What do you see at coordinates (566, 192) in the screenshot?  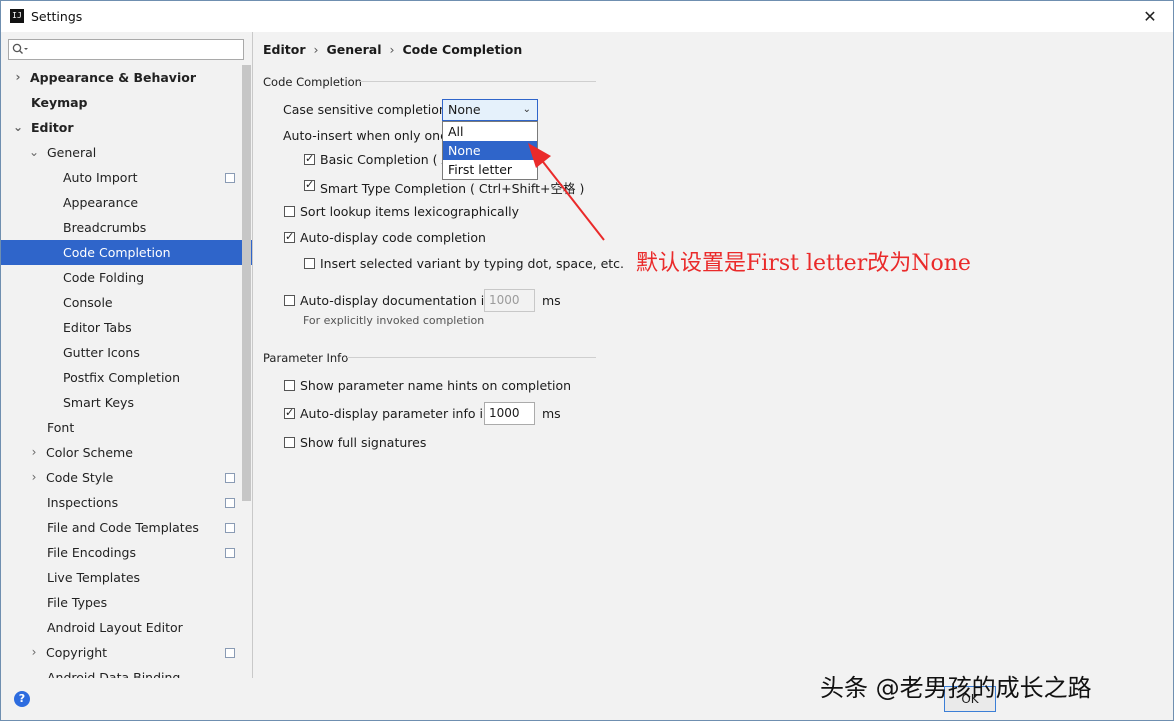 I see `annotation-arrow` at bounding box center [566, 192].